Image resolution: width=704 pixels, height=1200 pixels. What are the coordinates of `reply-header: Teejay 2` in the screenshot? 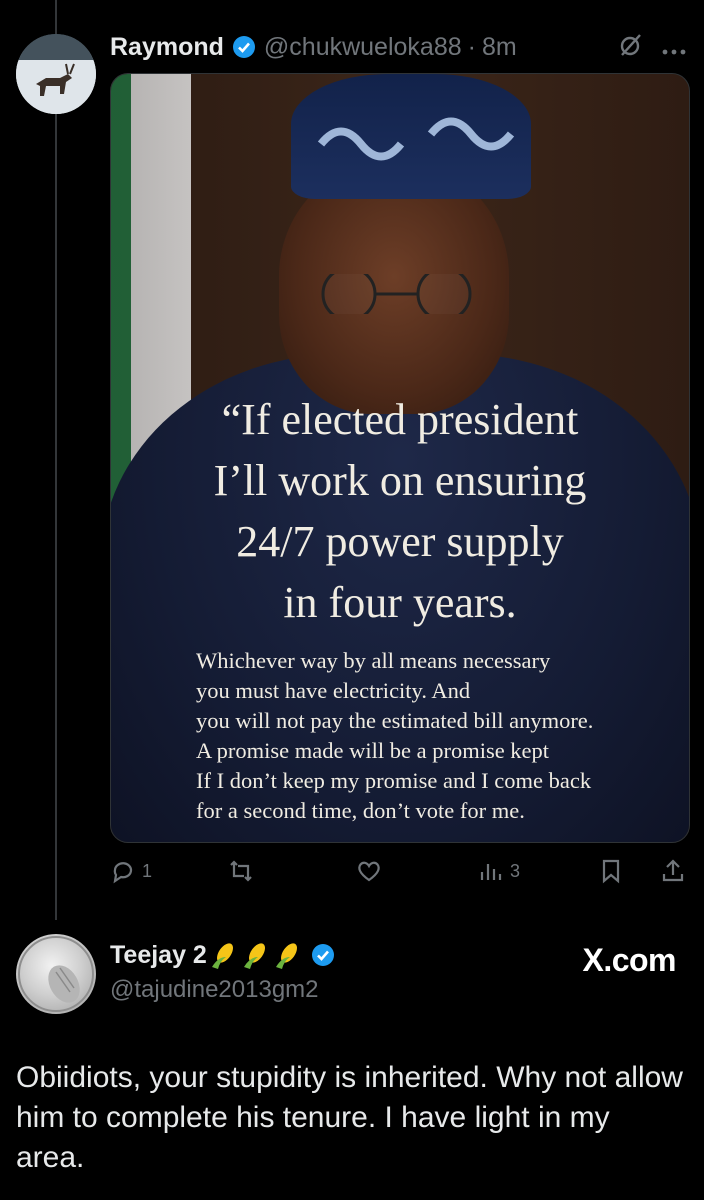 It's located at (226, 955).